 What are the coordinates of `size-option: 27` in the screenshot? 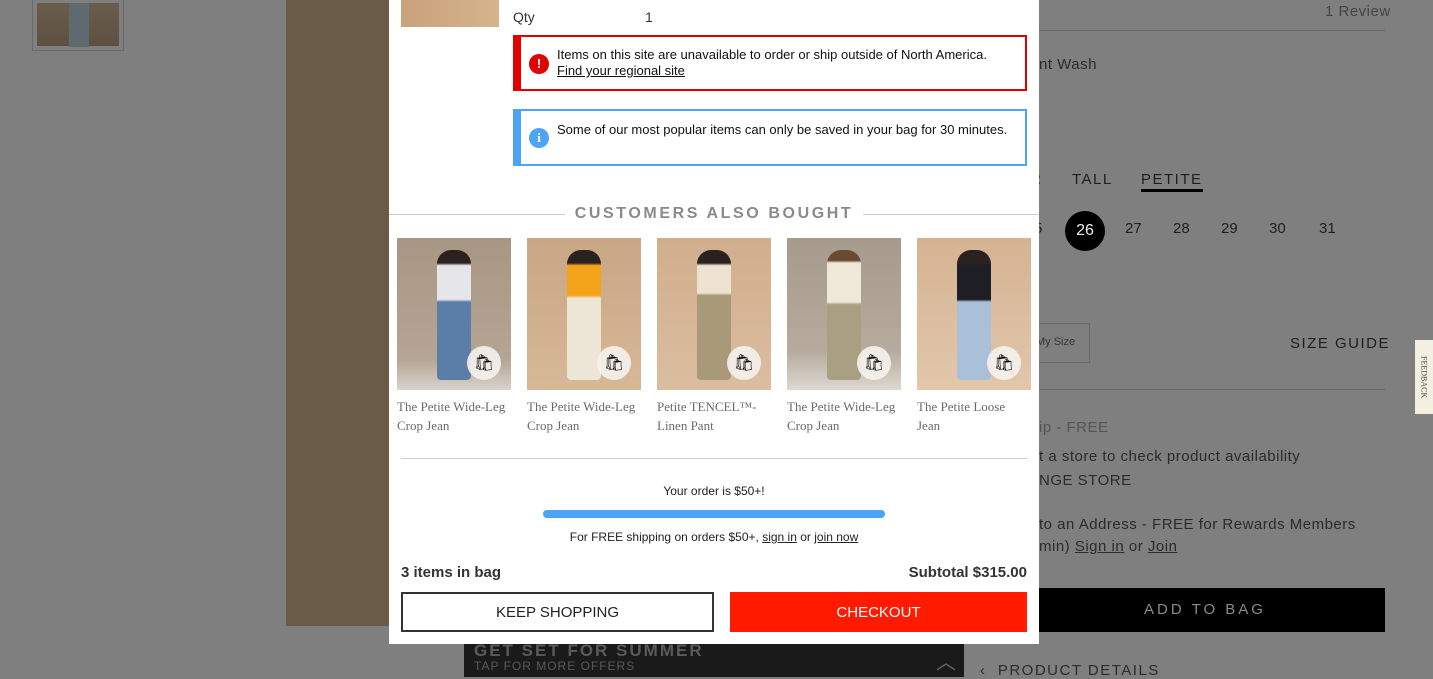 It's located at (1133, 228).